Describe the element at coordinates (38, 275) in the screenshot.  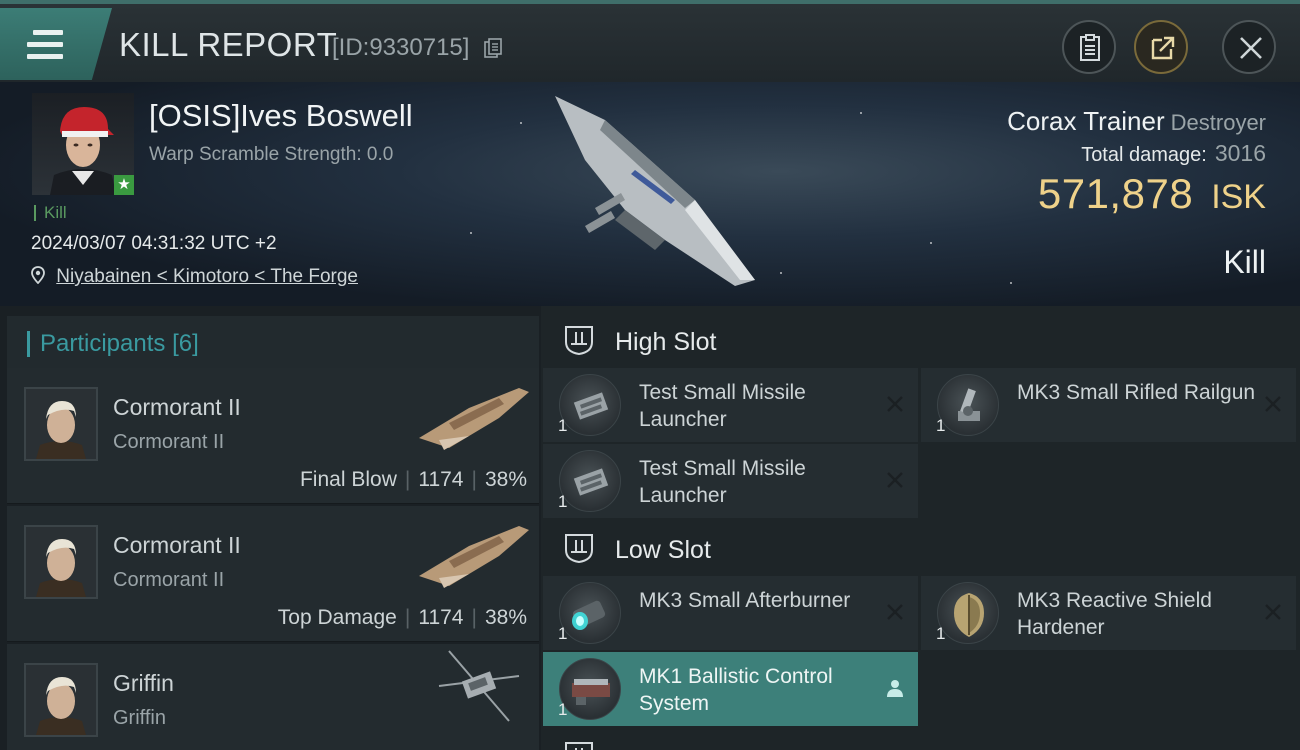
I see `location-pin-icon` at that location.